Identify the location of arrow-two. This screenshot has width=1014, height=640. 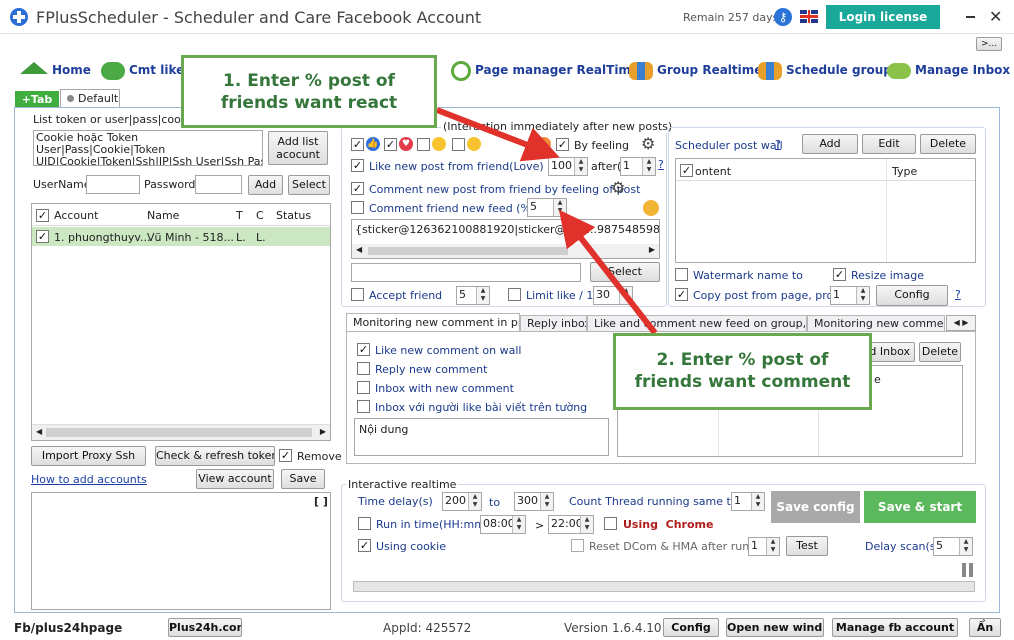
(608, 272).